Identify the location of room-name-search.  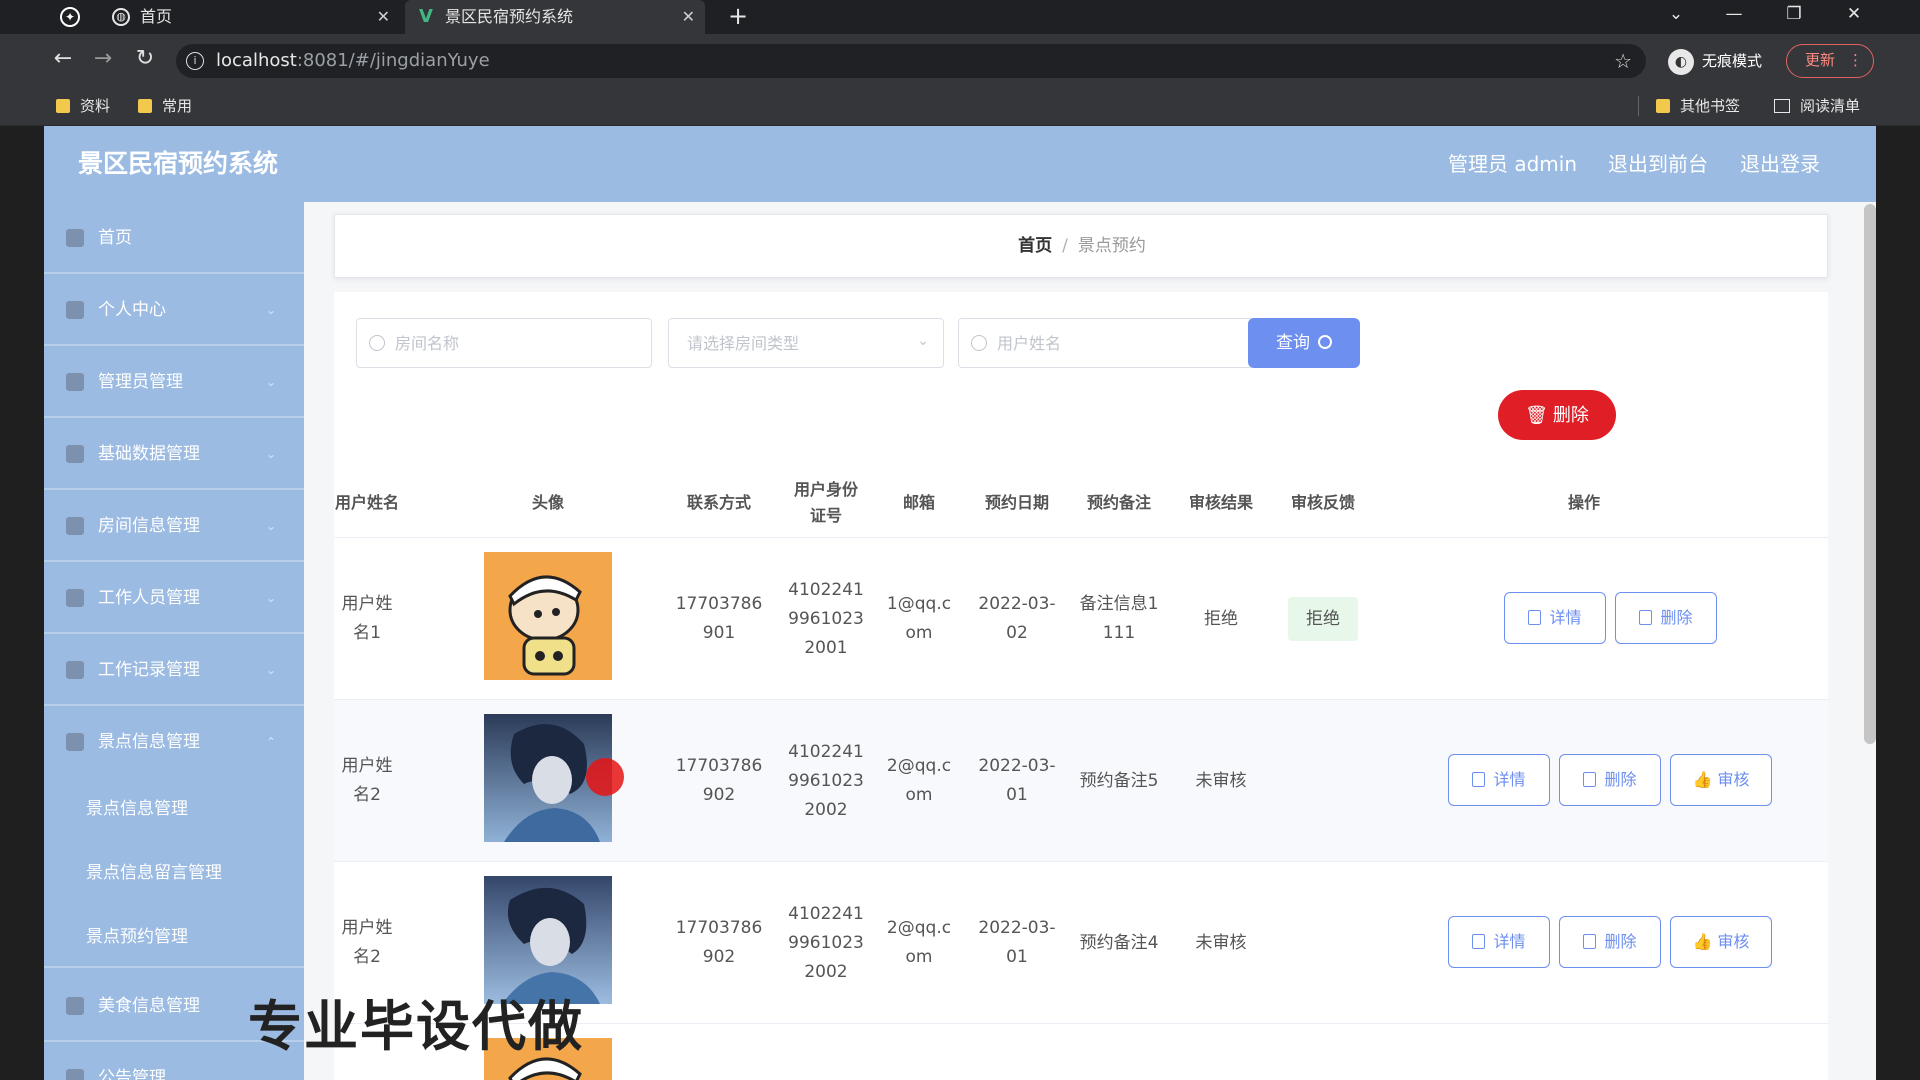
(504, 343).